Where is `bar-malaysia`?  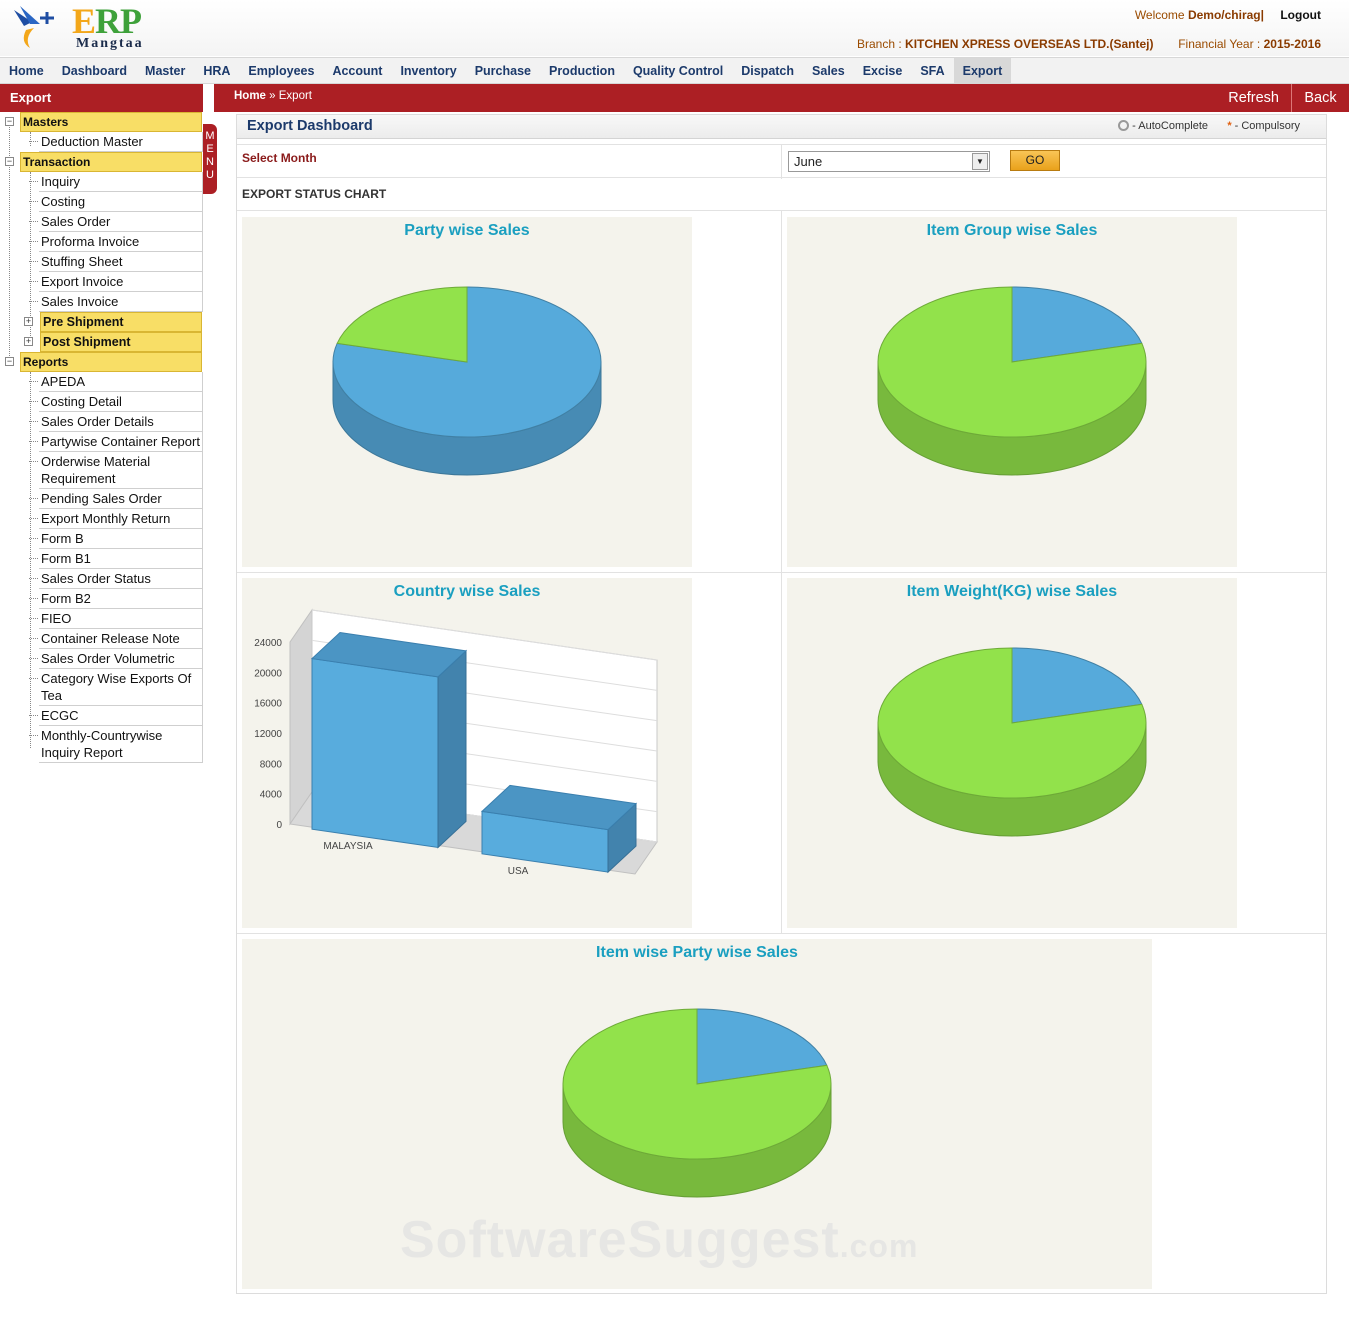
bar-malaysia is located at coordinates (389, 740).